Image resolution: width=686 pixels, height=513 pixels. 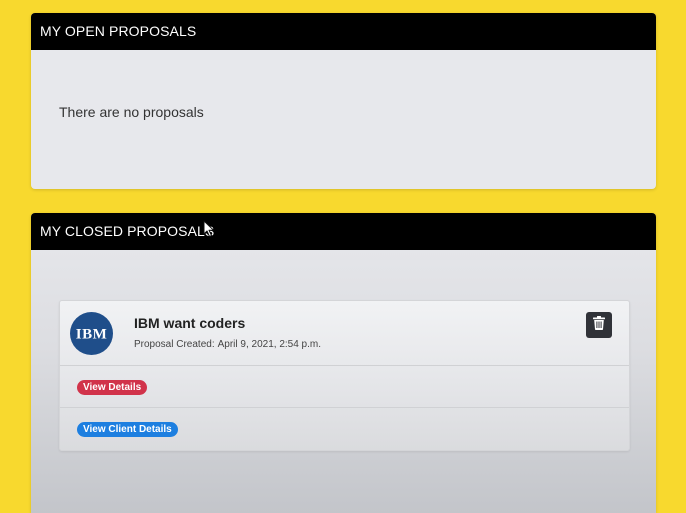 I want to click on proposal-created-label: Proposal Created:, so click(x=174, y=344).